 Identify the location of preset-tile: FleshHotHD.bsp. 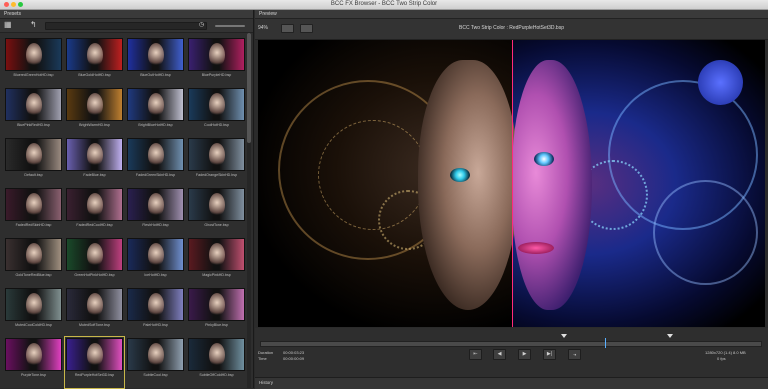
(155, 212).